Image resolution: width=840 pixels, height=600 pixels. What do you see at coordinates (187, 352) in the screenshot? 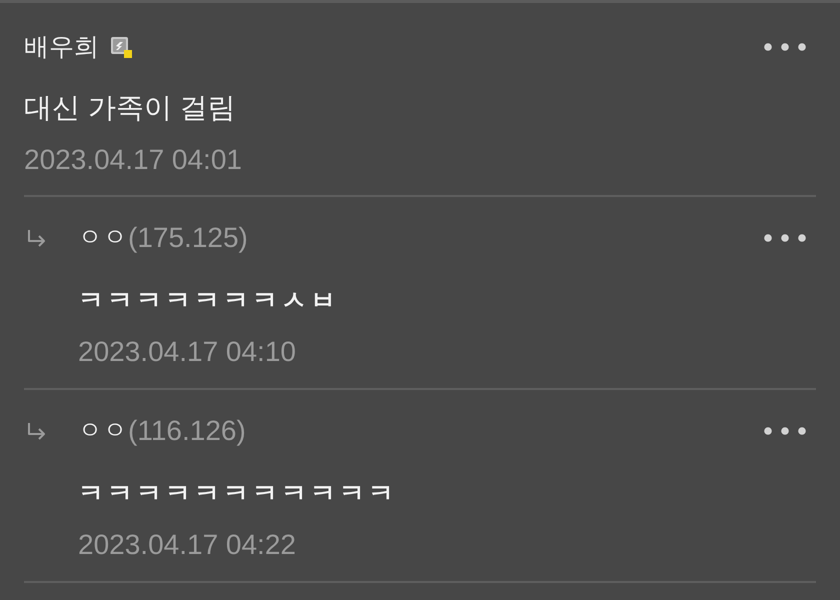
I see `comment-date: 2023.04.17 04:10` at bounding box center [187, 352].